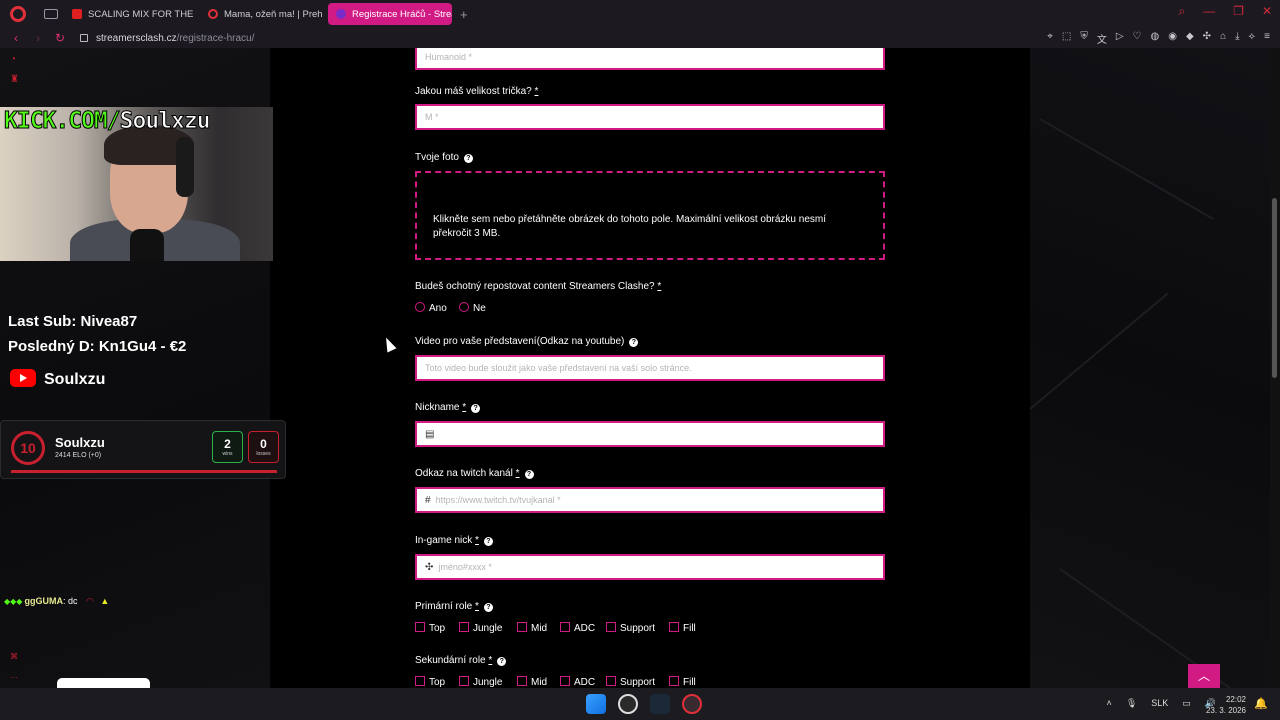 The image size is (1280, 720). Describe the element at coordinates (16, 38) in the screenshot. I see `back-icon: ‹` at that location.